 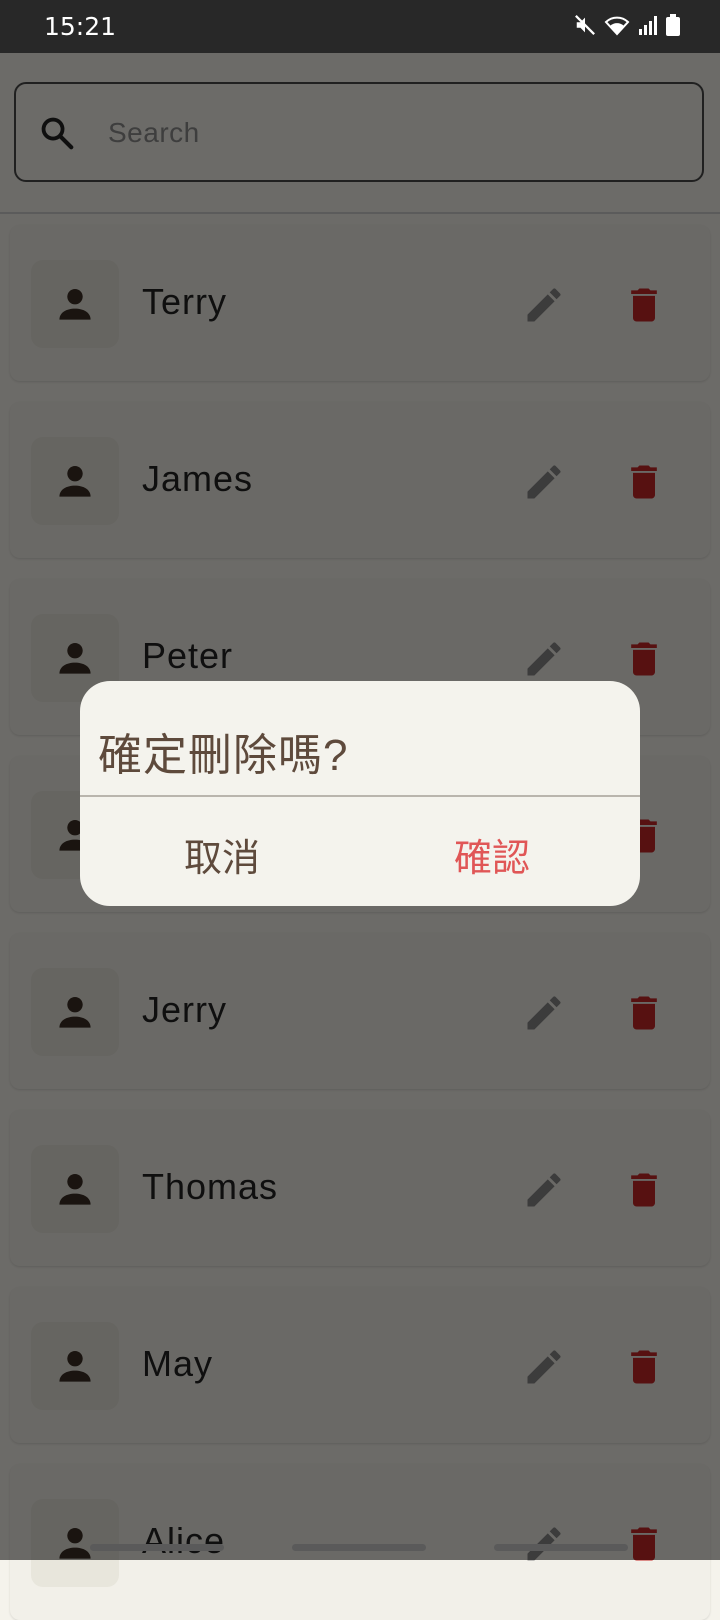 I want to click on nav-handle-left, so click(x=157, y=1547).